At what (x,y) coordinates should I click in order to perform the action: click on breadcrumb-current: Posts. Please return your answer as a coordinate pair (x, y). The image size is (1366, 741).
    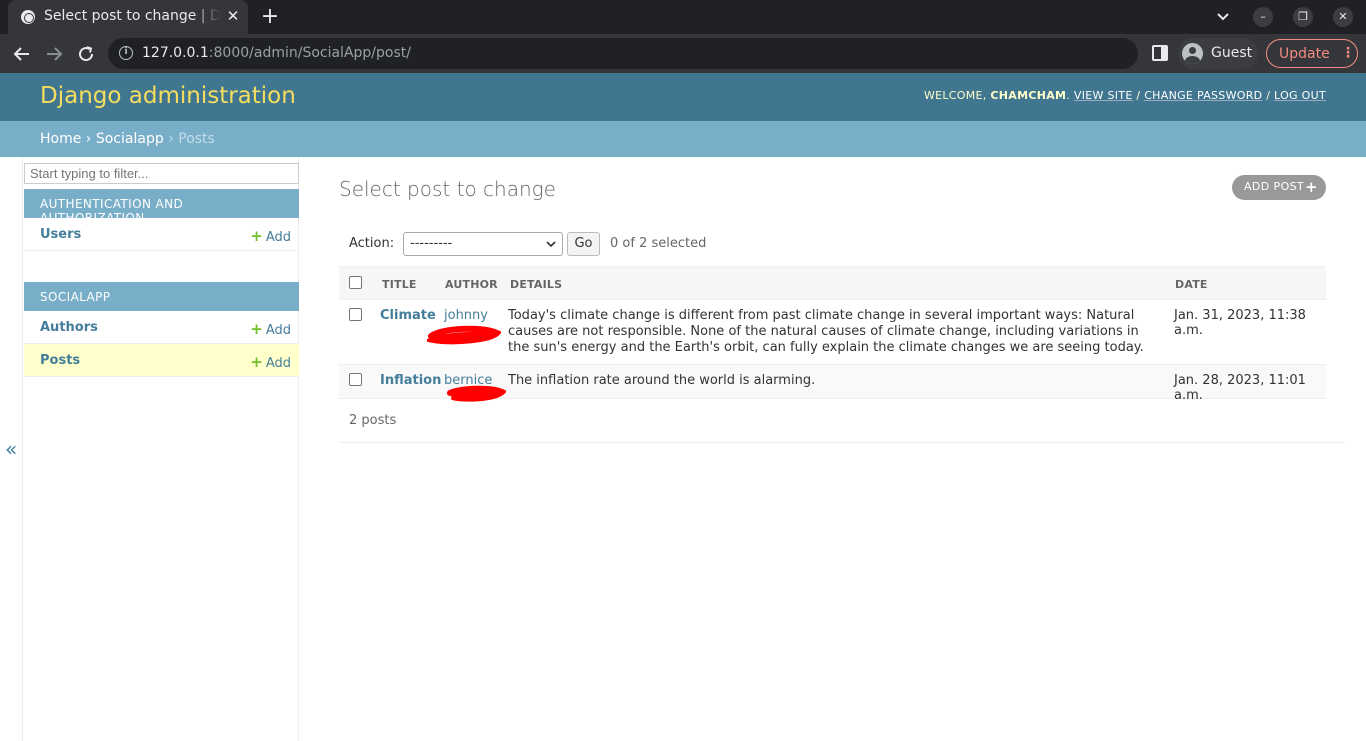
    Looking at the image, I should click on (196, 139).